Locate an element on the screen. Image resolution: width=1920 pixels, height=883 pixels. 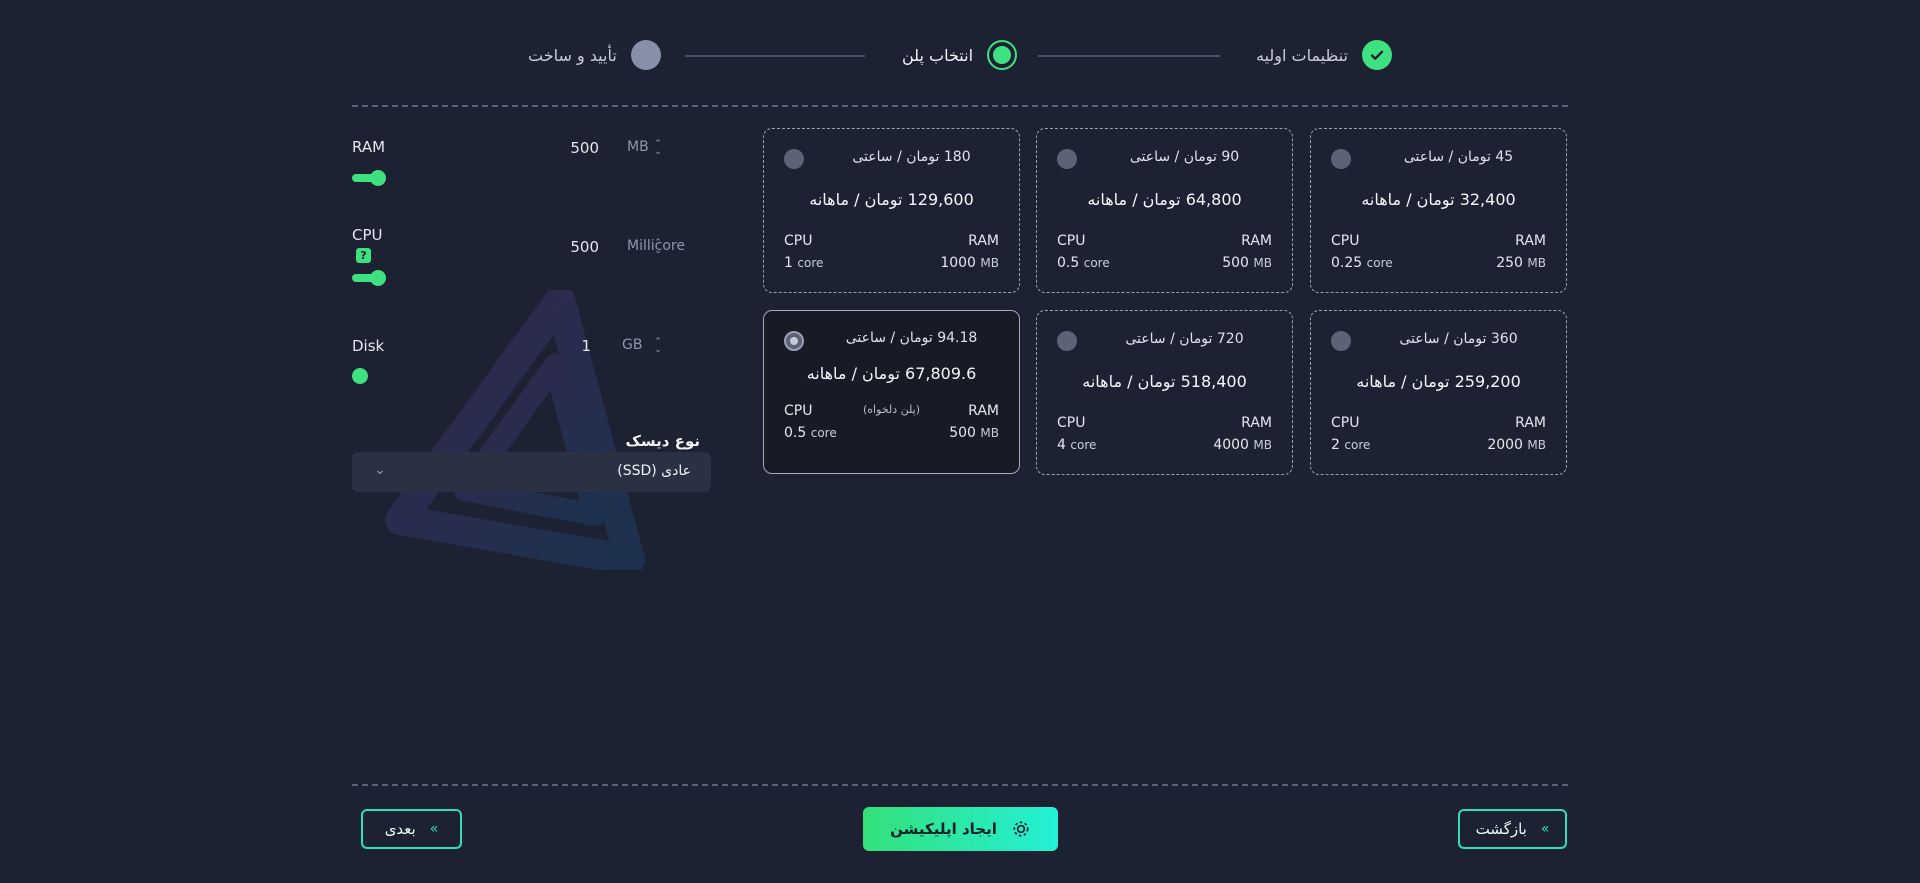
help-icon: ? is located at coordinates (363, 255).